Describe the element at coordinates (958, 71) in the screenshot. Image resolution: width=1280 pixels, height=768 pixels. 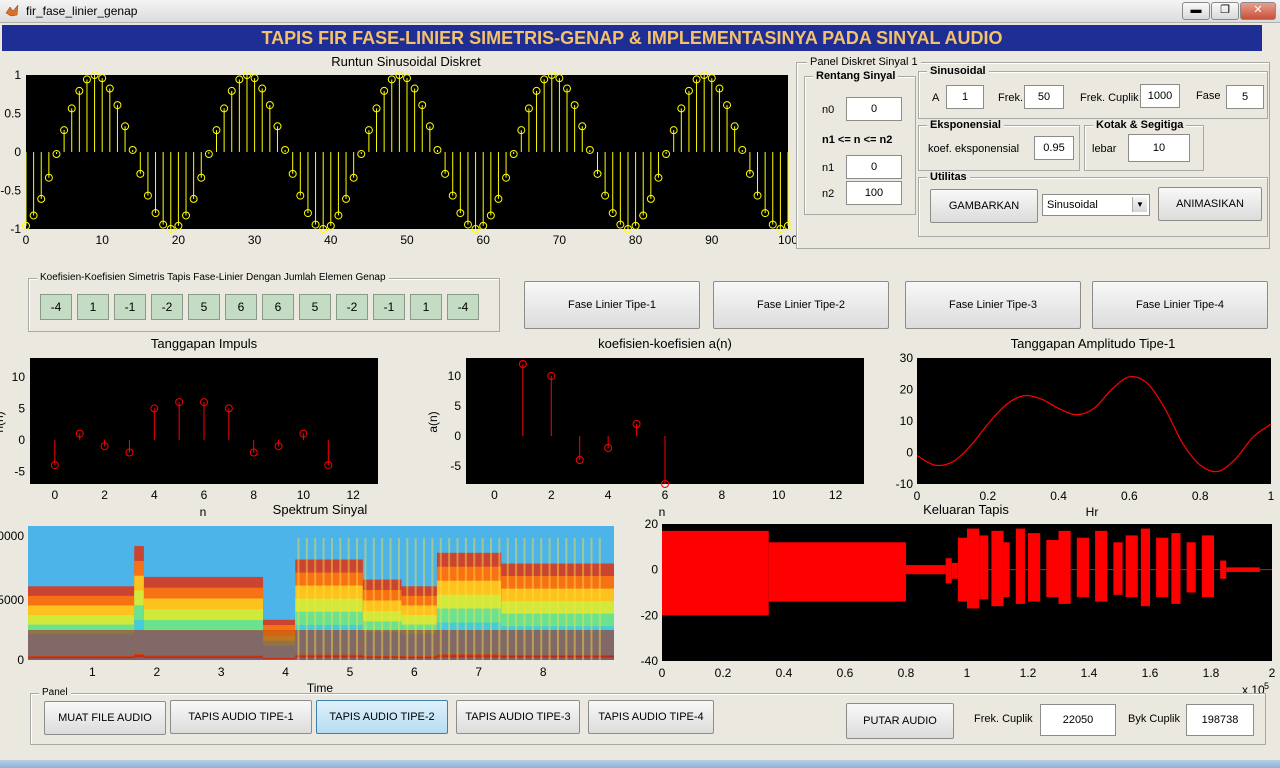
I see `sinusoidal-title: Sinusoidal` at that location.